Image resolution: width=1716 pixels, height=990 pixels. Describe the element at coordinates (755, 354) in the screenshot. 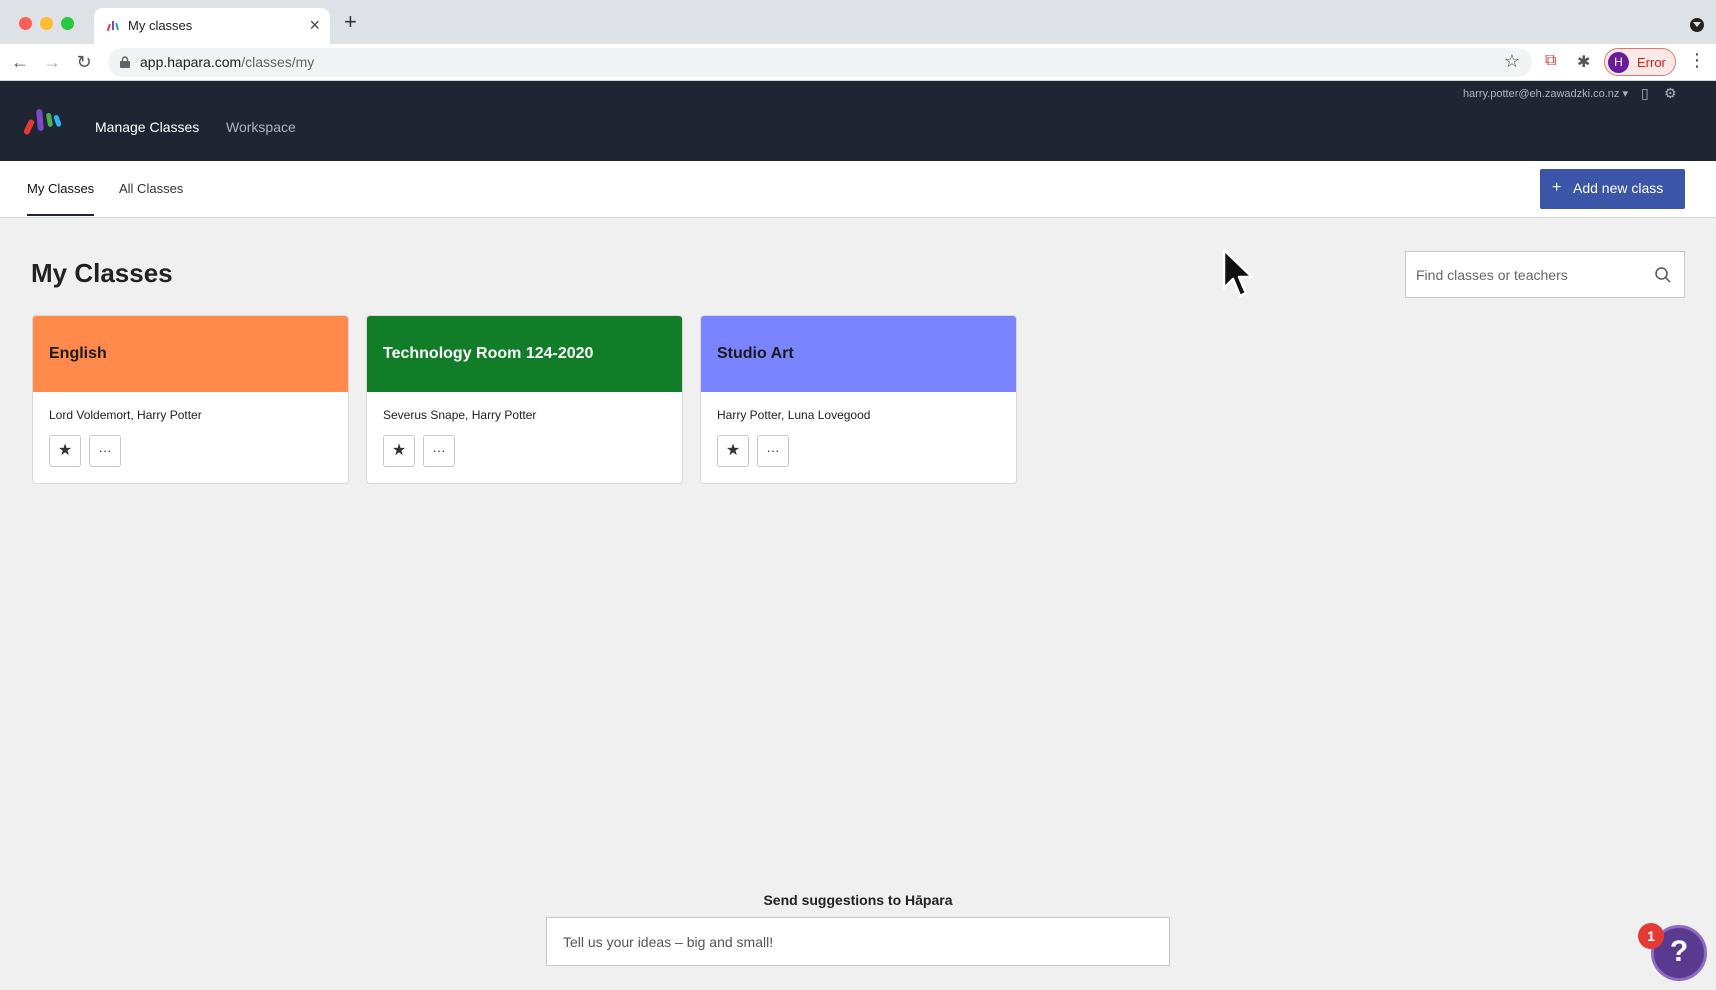

I see `class-name: Studio Art` at that location.